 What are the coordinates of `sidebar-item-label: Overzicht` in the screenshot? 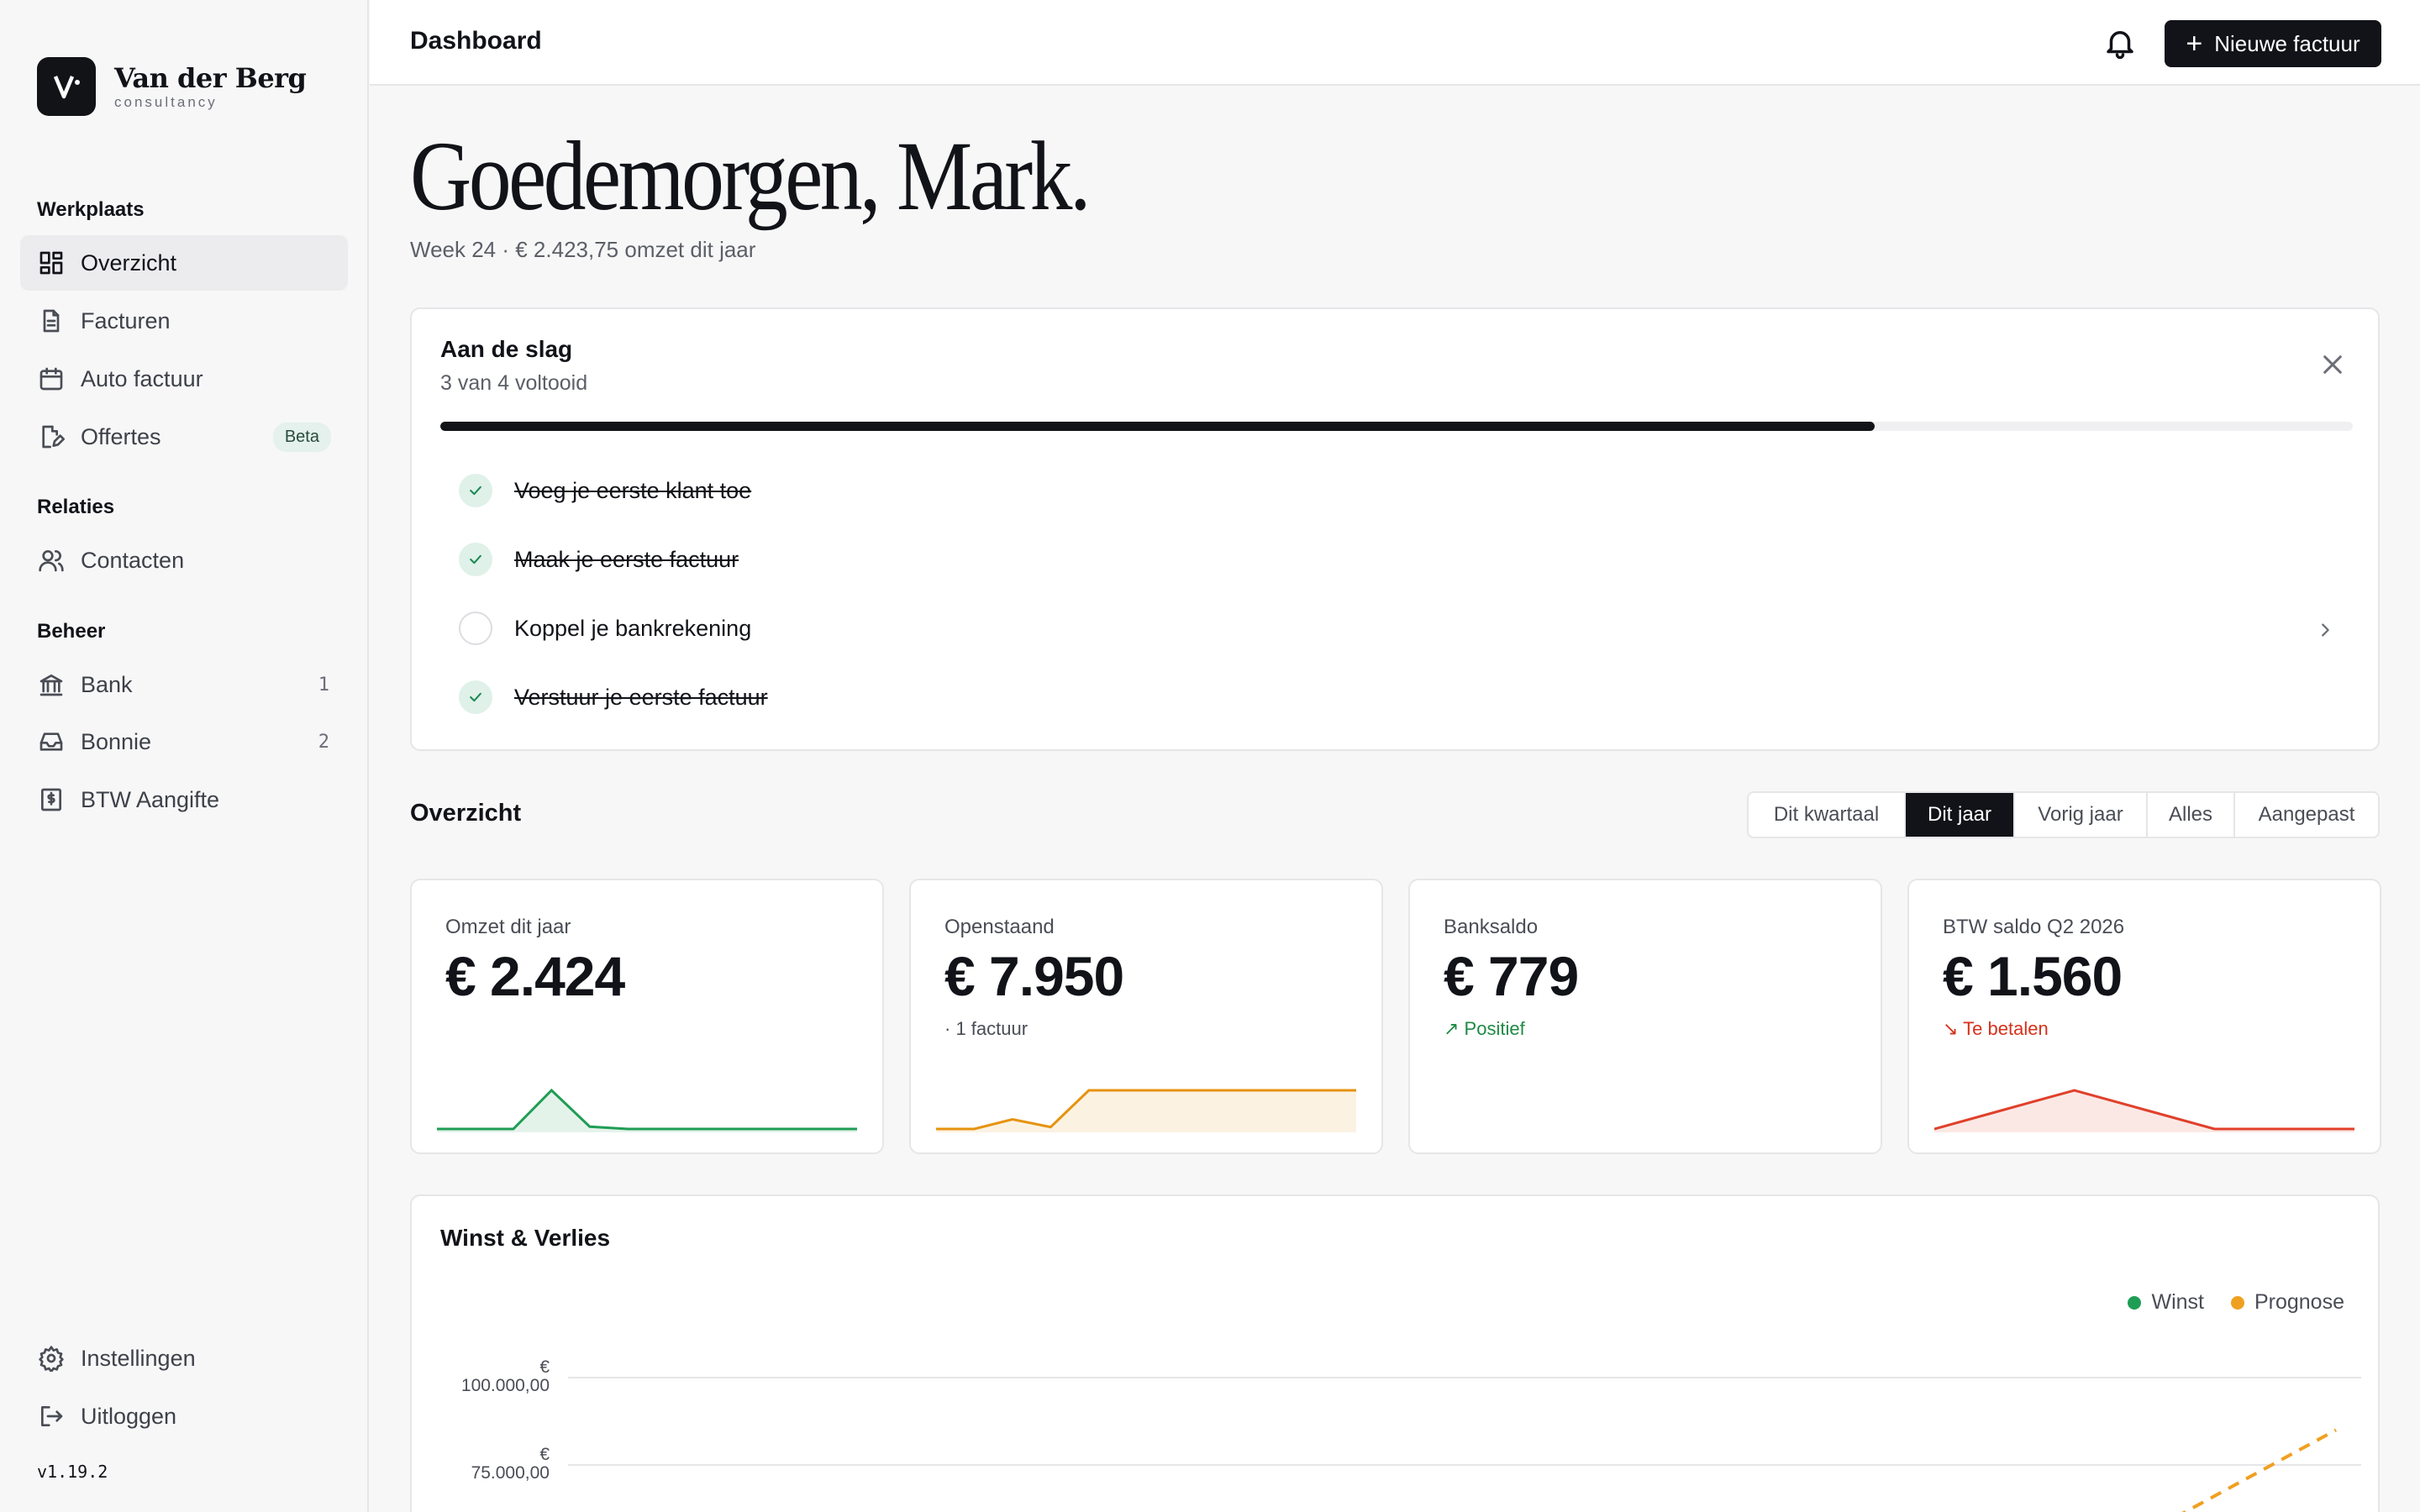 It's located at (129, 262).